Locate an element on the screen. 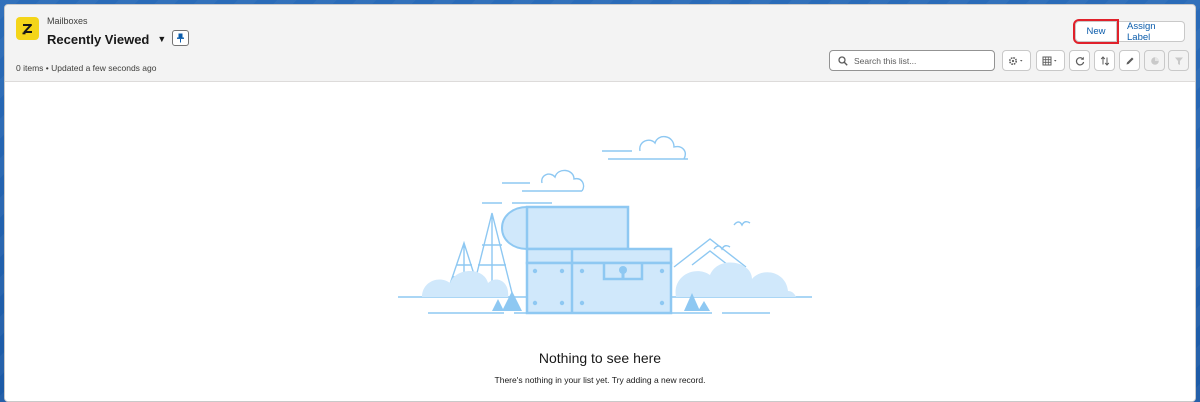  filters-button is located at coordinates (1178, 60).